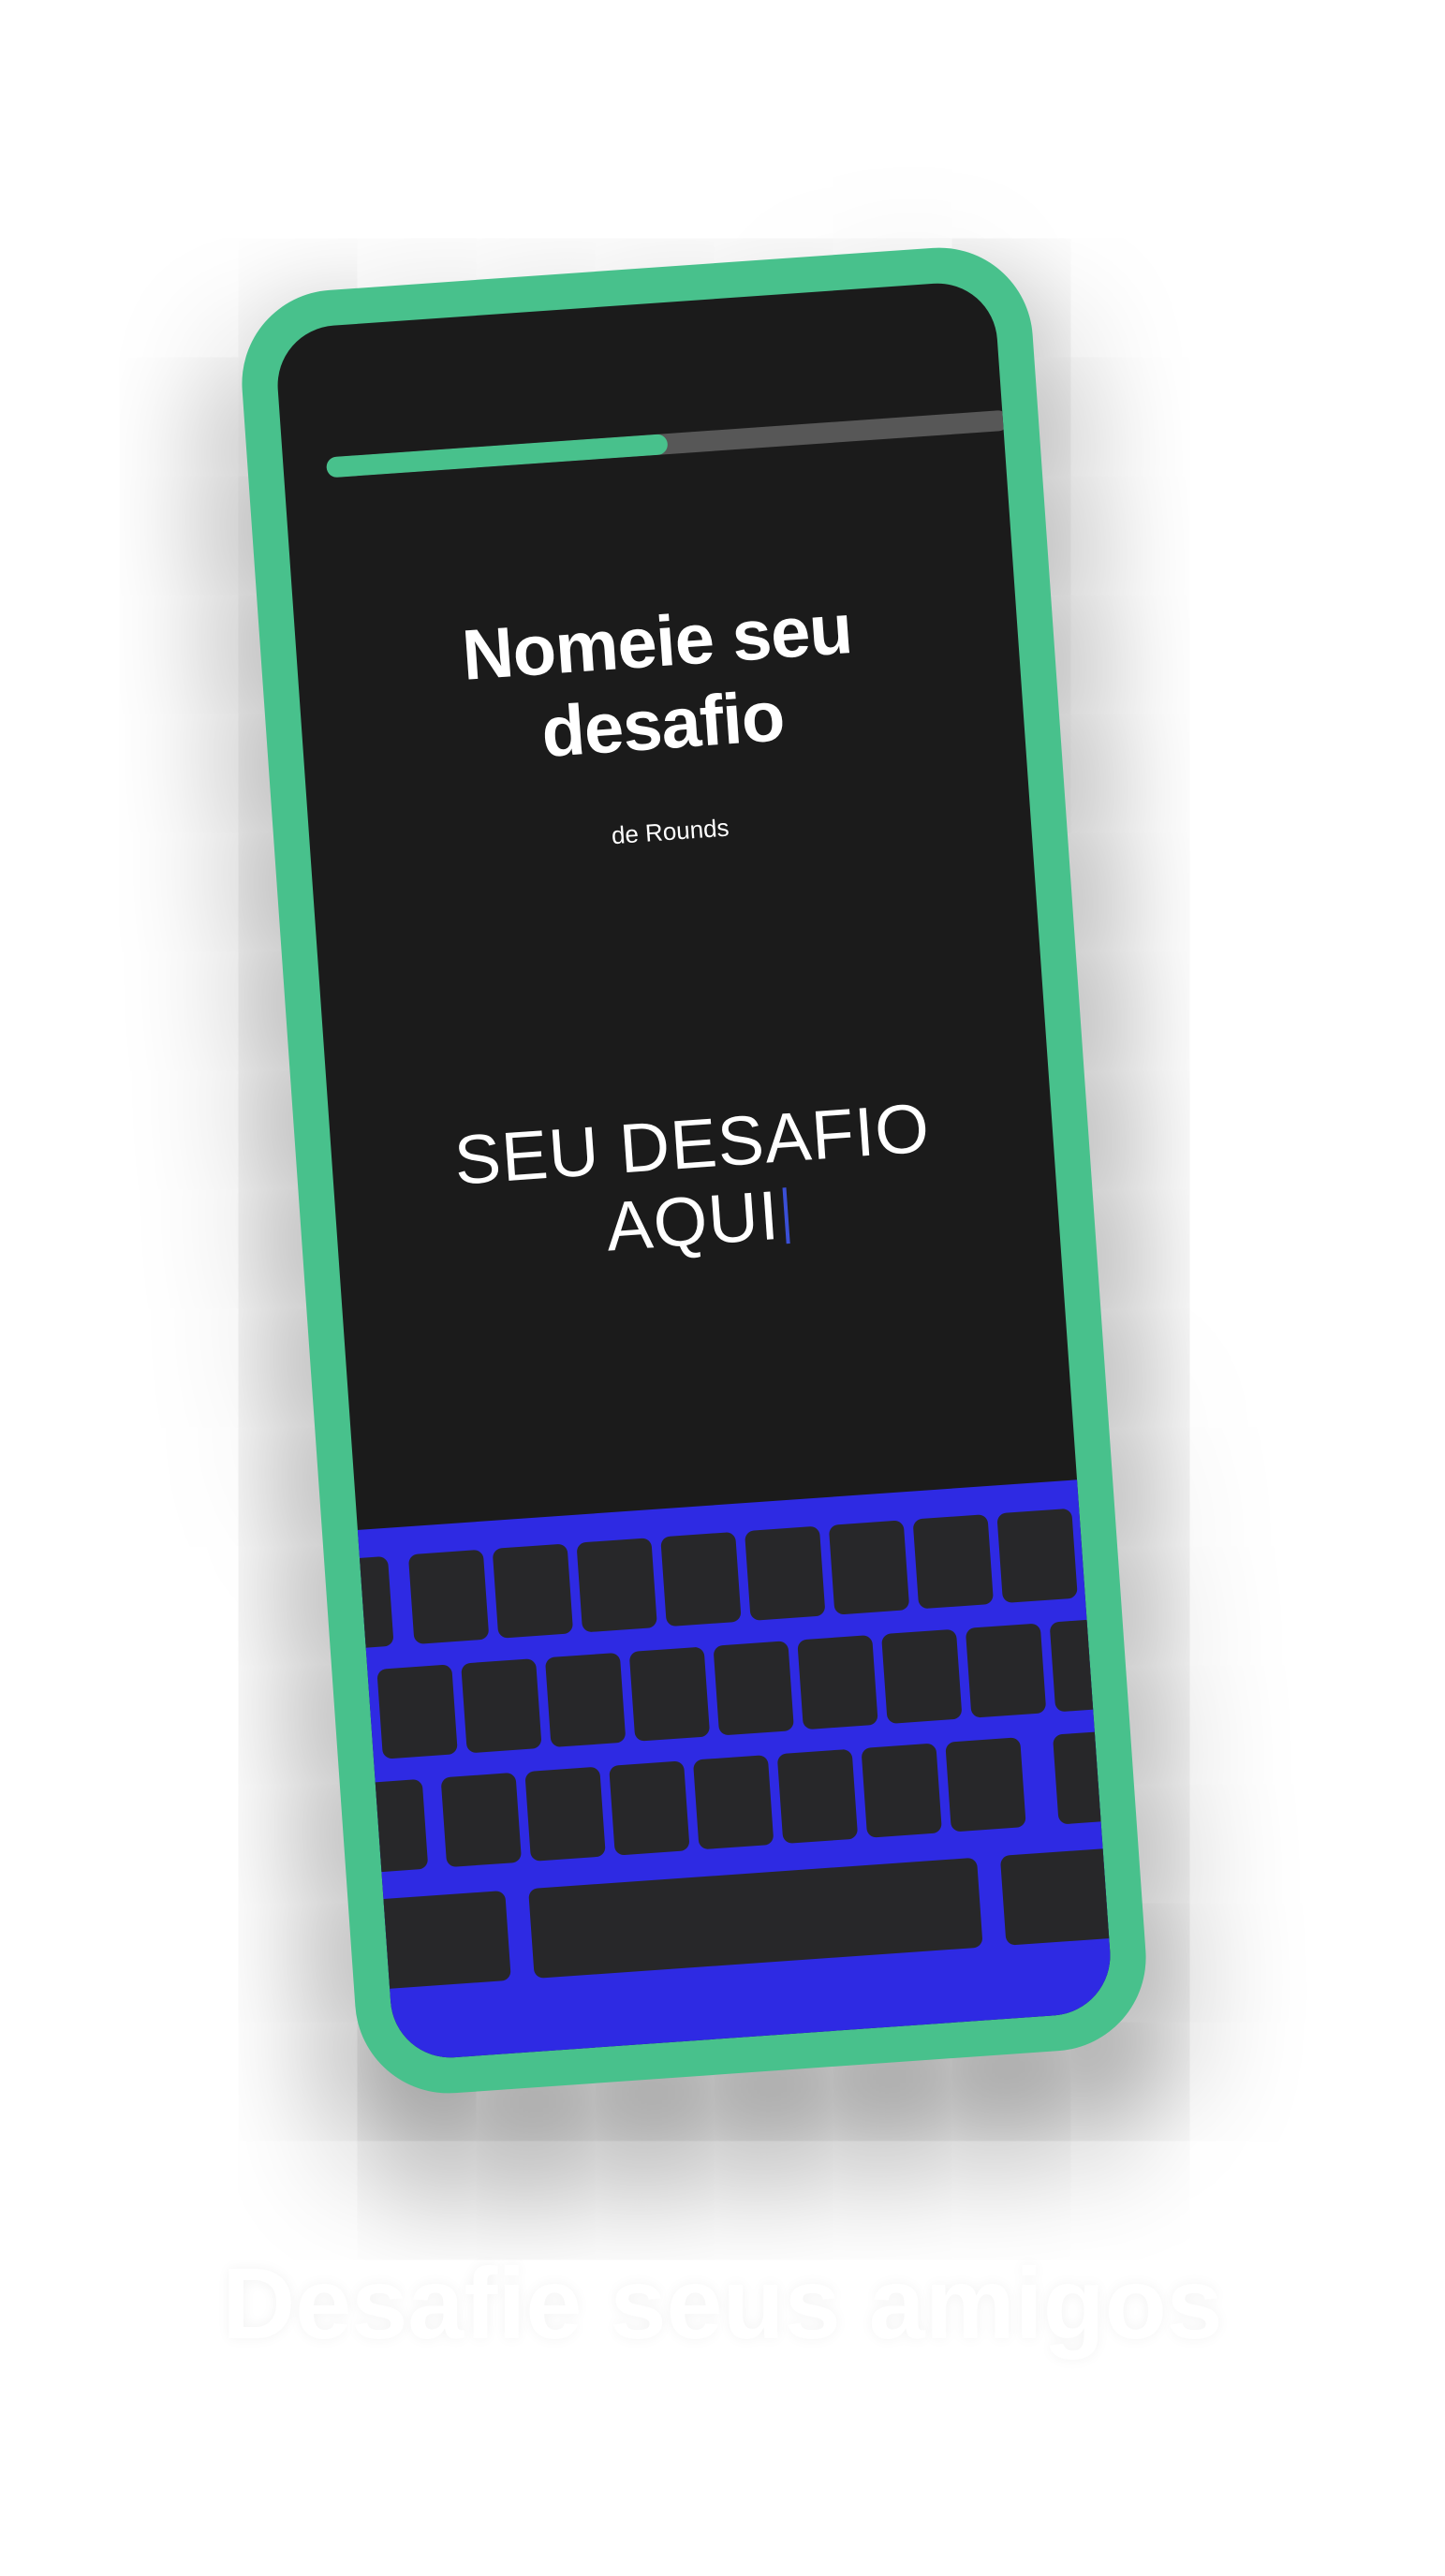 This screenshot has height=2576, width=1445. I want to click on shift-key, so click(388, 1826).